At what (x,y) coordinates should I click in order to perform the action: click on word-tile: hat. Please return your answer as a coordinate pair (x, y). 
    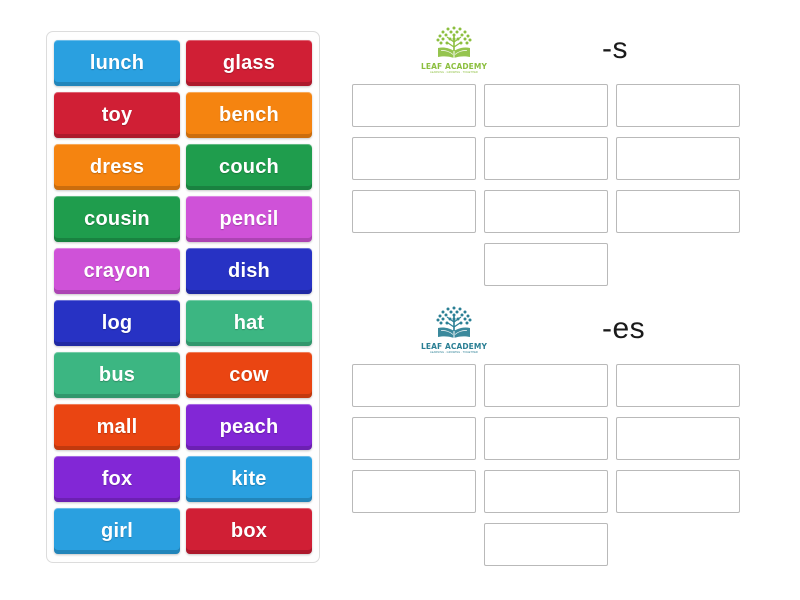
    Looking at the image, I should click on (249, 323).